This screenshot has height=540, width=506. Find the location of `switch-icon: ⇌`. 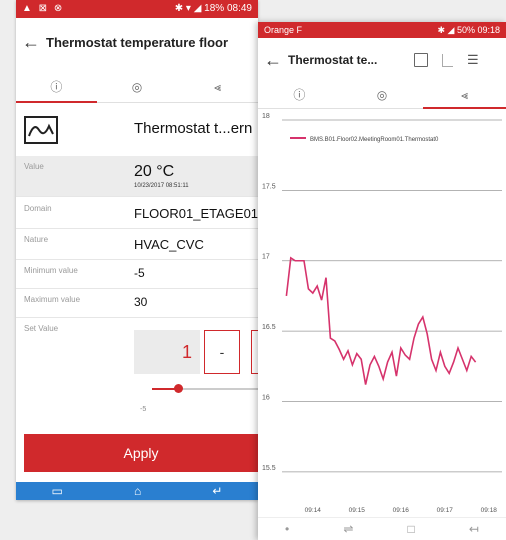

switch-icon: ⇌ is located at coordinates (348, 529).